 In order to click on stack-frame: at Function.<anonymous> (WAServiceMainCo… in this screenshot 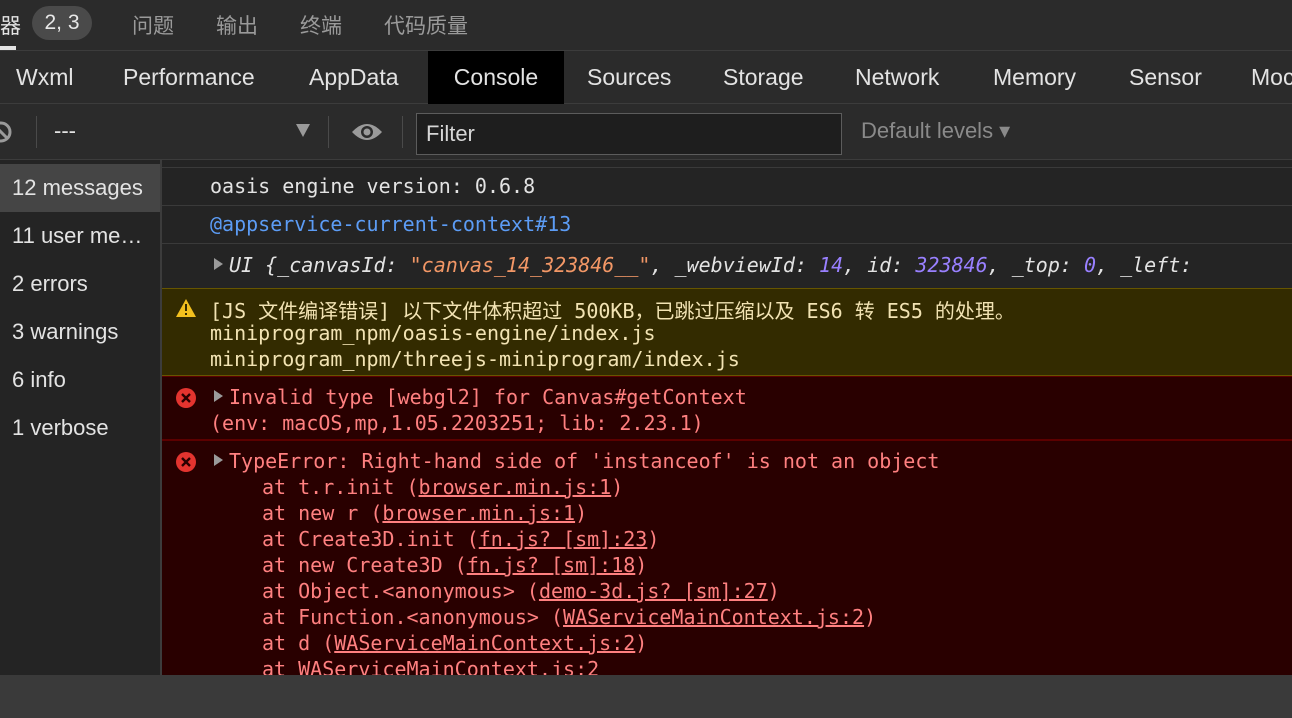, I will do `click(569, 617)`.